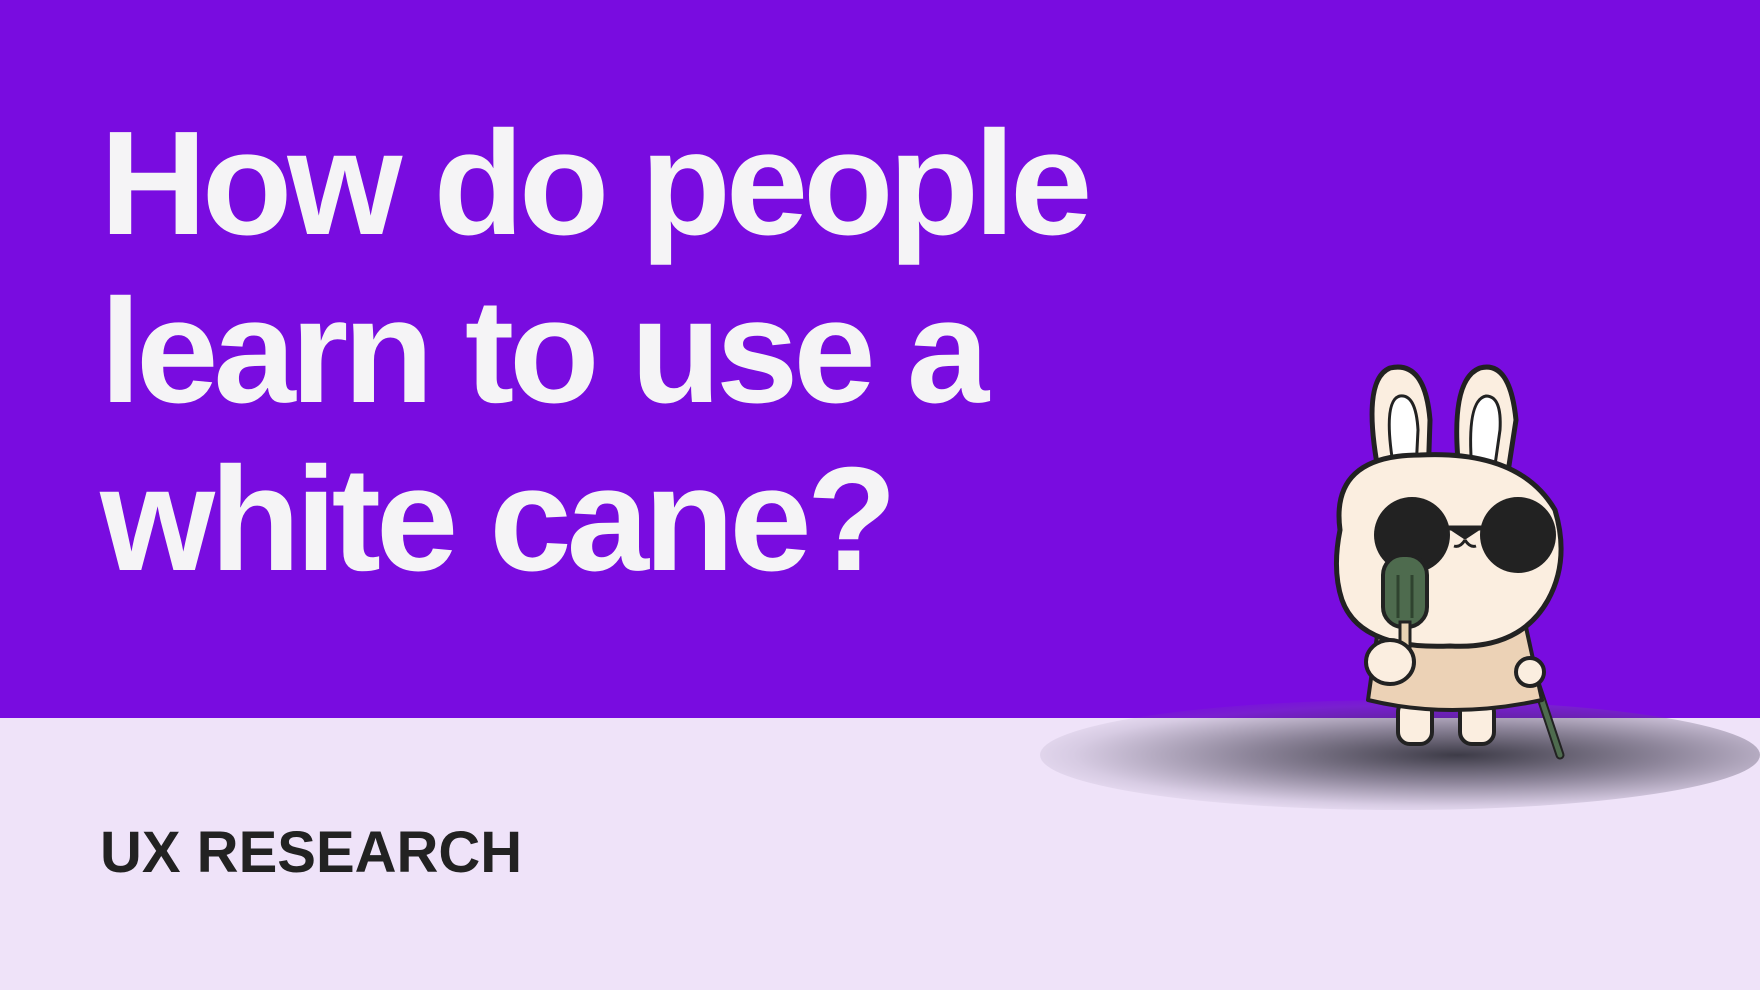  I want to click on rabbit-mascot-icon, so click(1449, 562).